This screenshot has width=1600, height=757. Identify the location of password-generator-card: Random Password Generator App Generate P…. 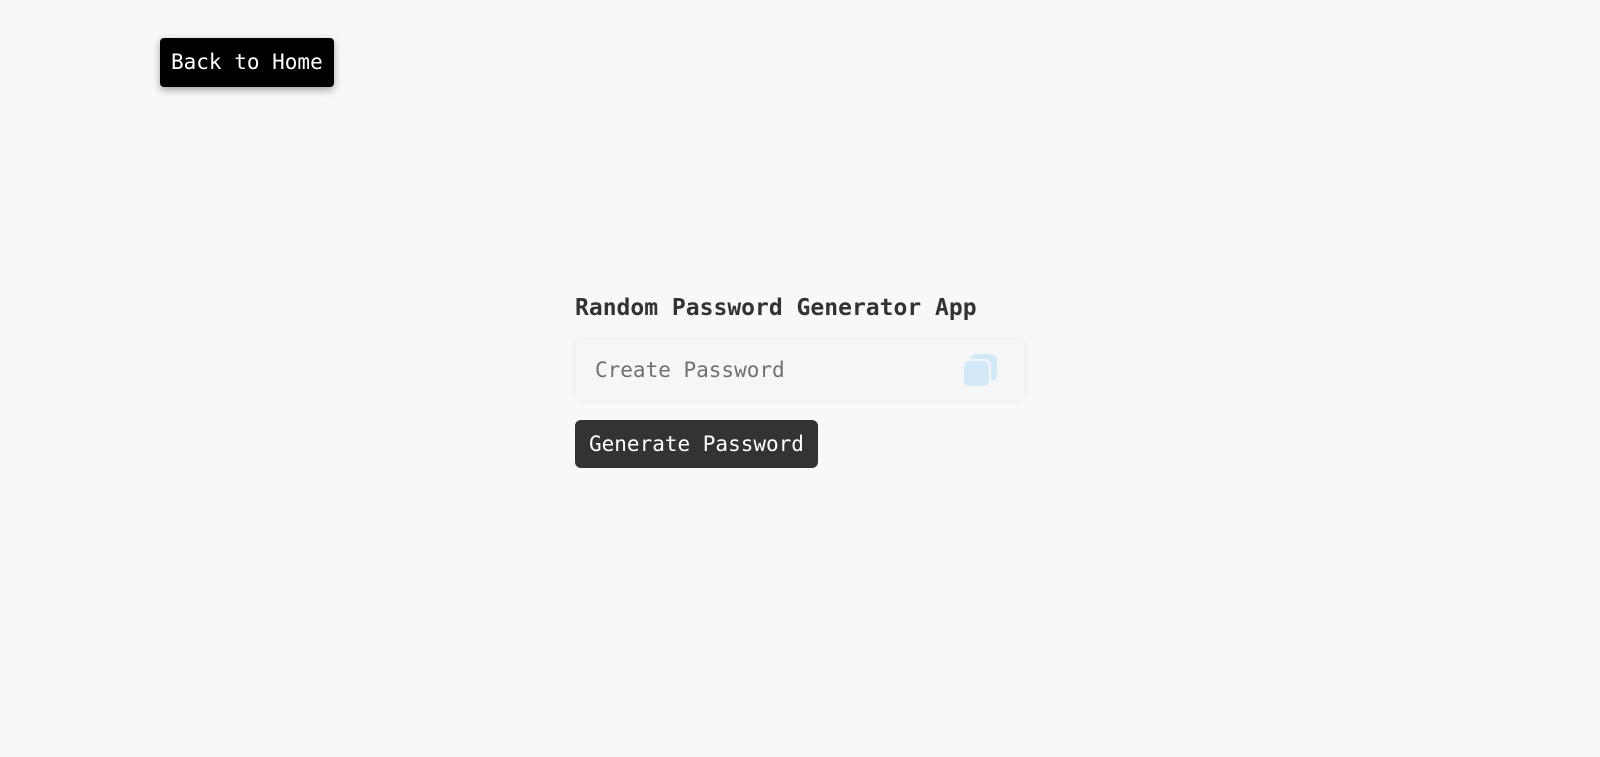
(800, 378).